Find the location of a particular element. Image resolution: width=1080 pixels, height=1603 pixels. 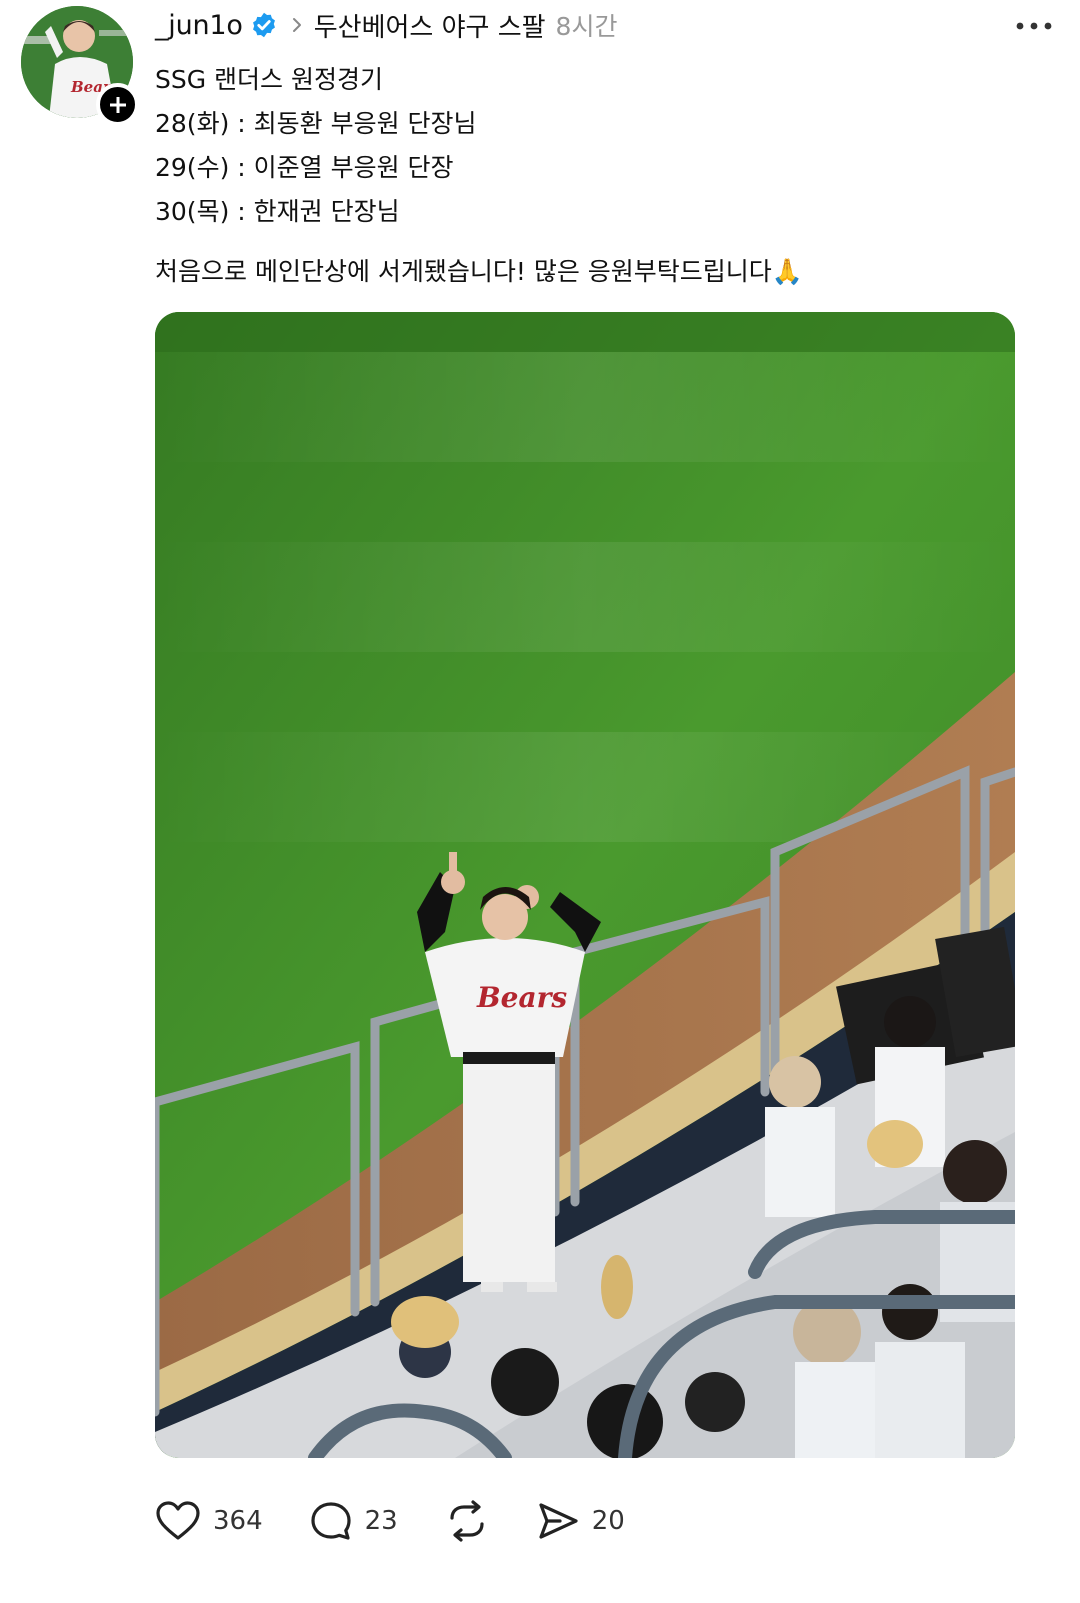

post-message: 처음으로 메인단상에 서게됐습니다! 많은 응원부탁드립니다🙏 is located at coordinates (479, 271).